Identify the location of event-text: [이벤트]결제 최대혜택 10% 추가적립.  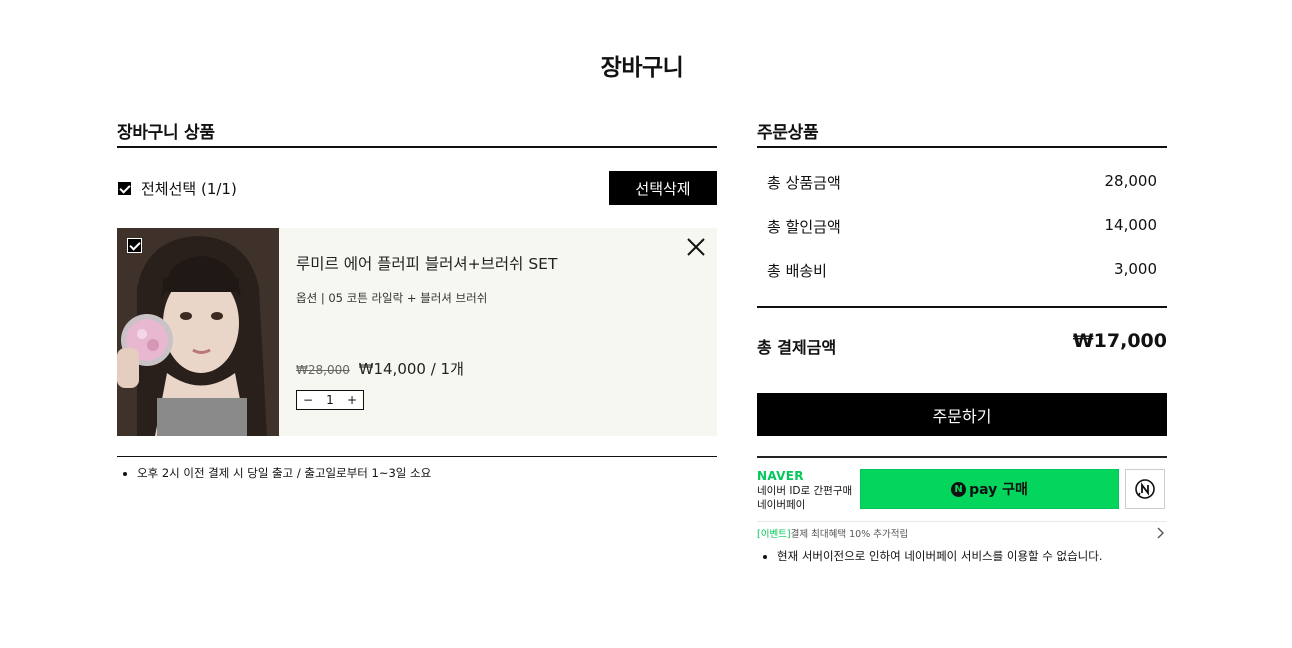
(832, 533).